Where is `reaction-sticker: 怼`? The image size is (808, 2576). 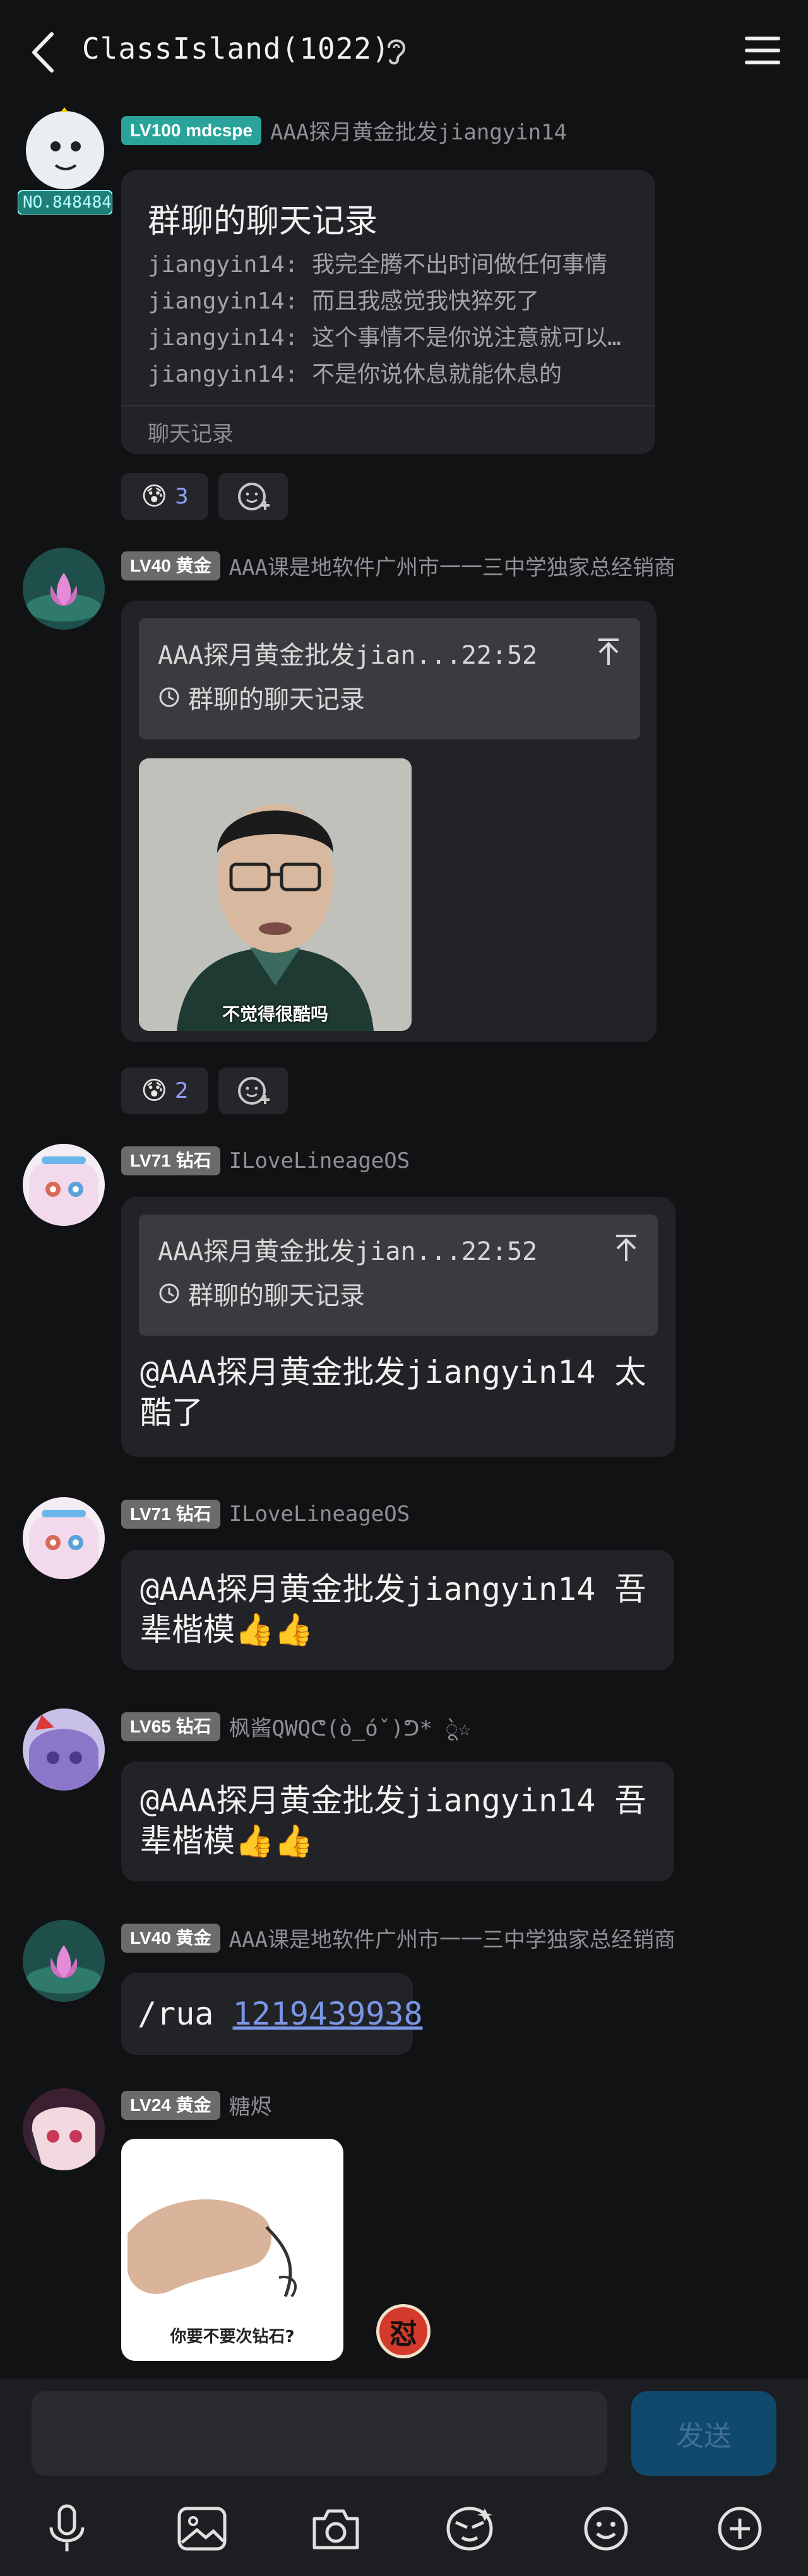
reaction-sticker: 怼 is located at coordinates (403, 2331).